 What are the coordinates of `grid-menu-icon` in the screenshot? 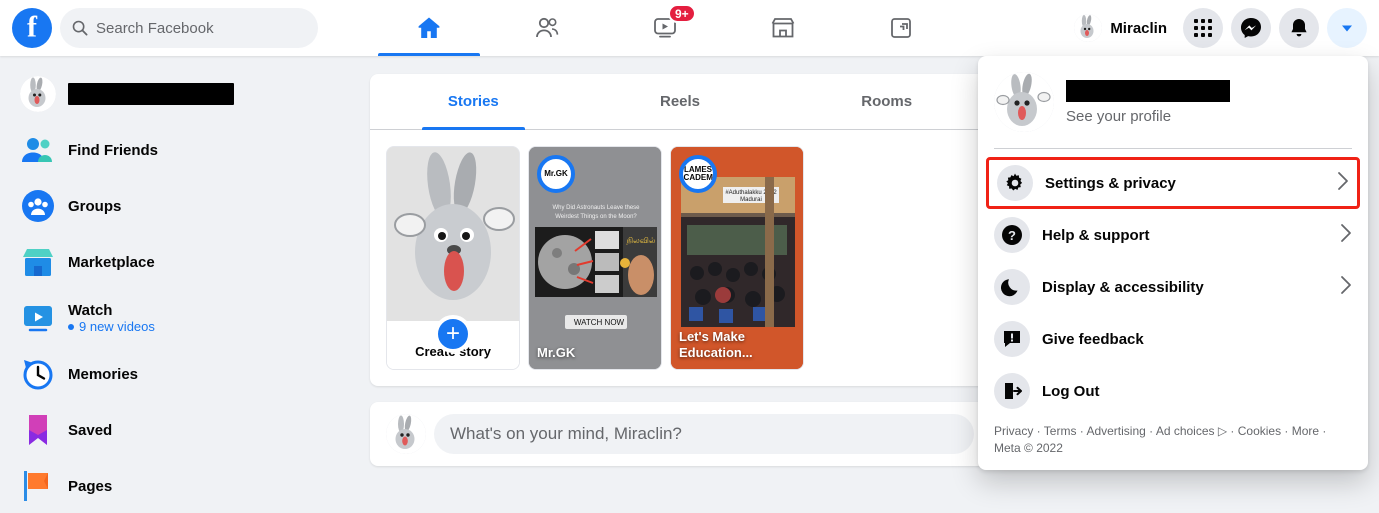 It's located at (1203, 28).